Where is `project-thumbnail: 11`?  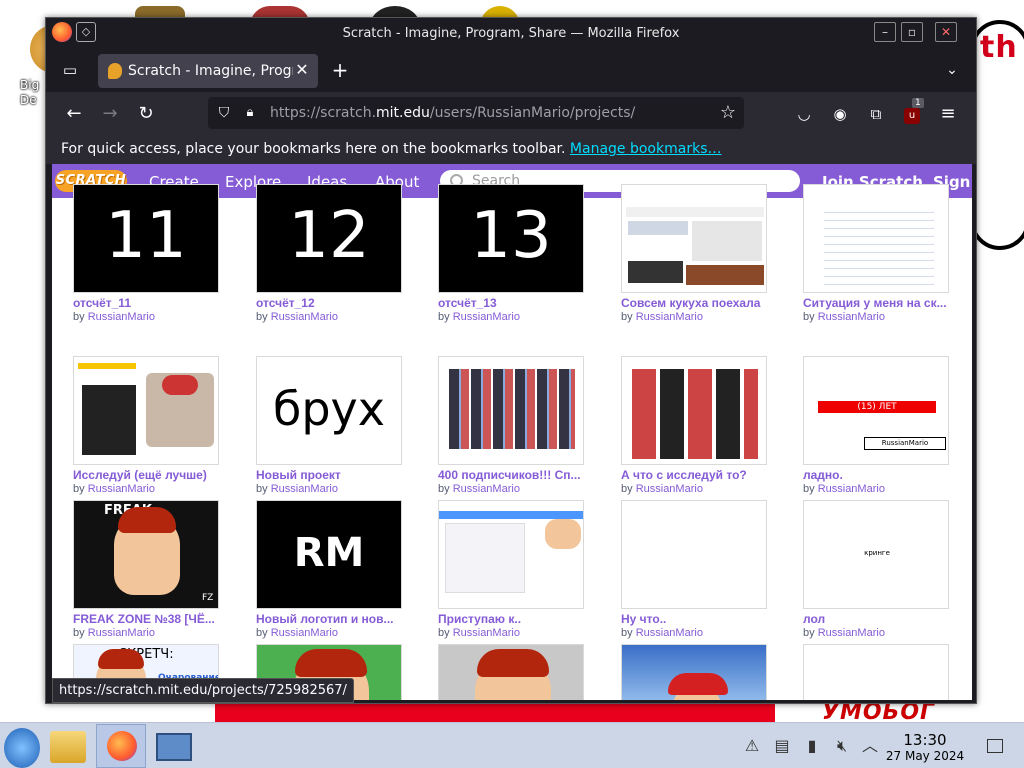 project-thumbnail: 11 is located at coordinates (146, 238).